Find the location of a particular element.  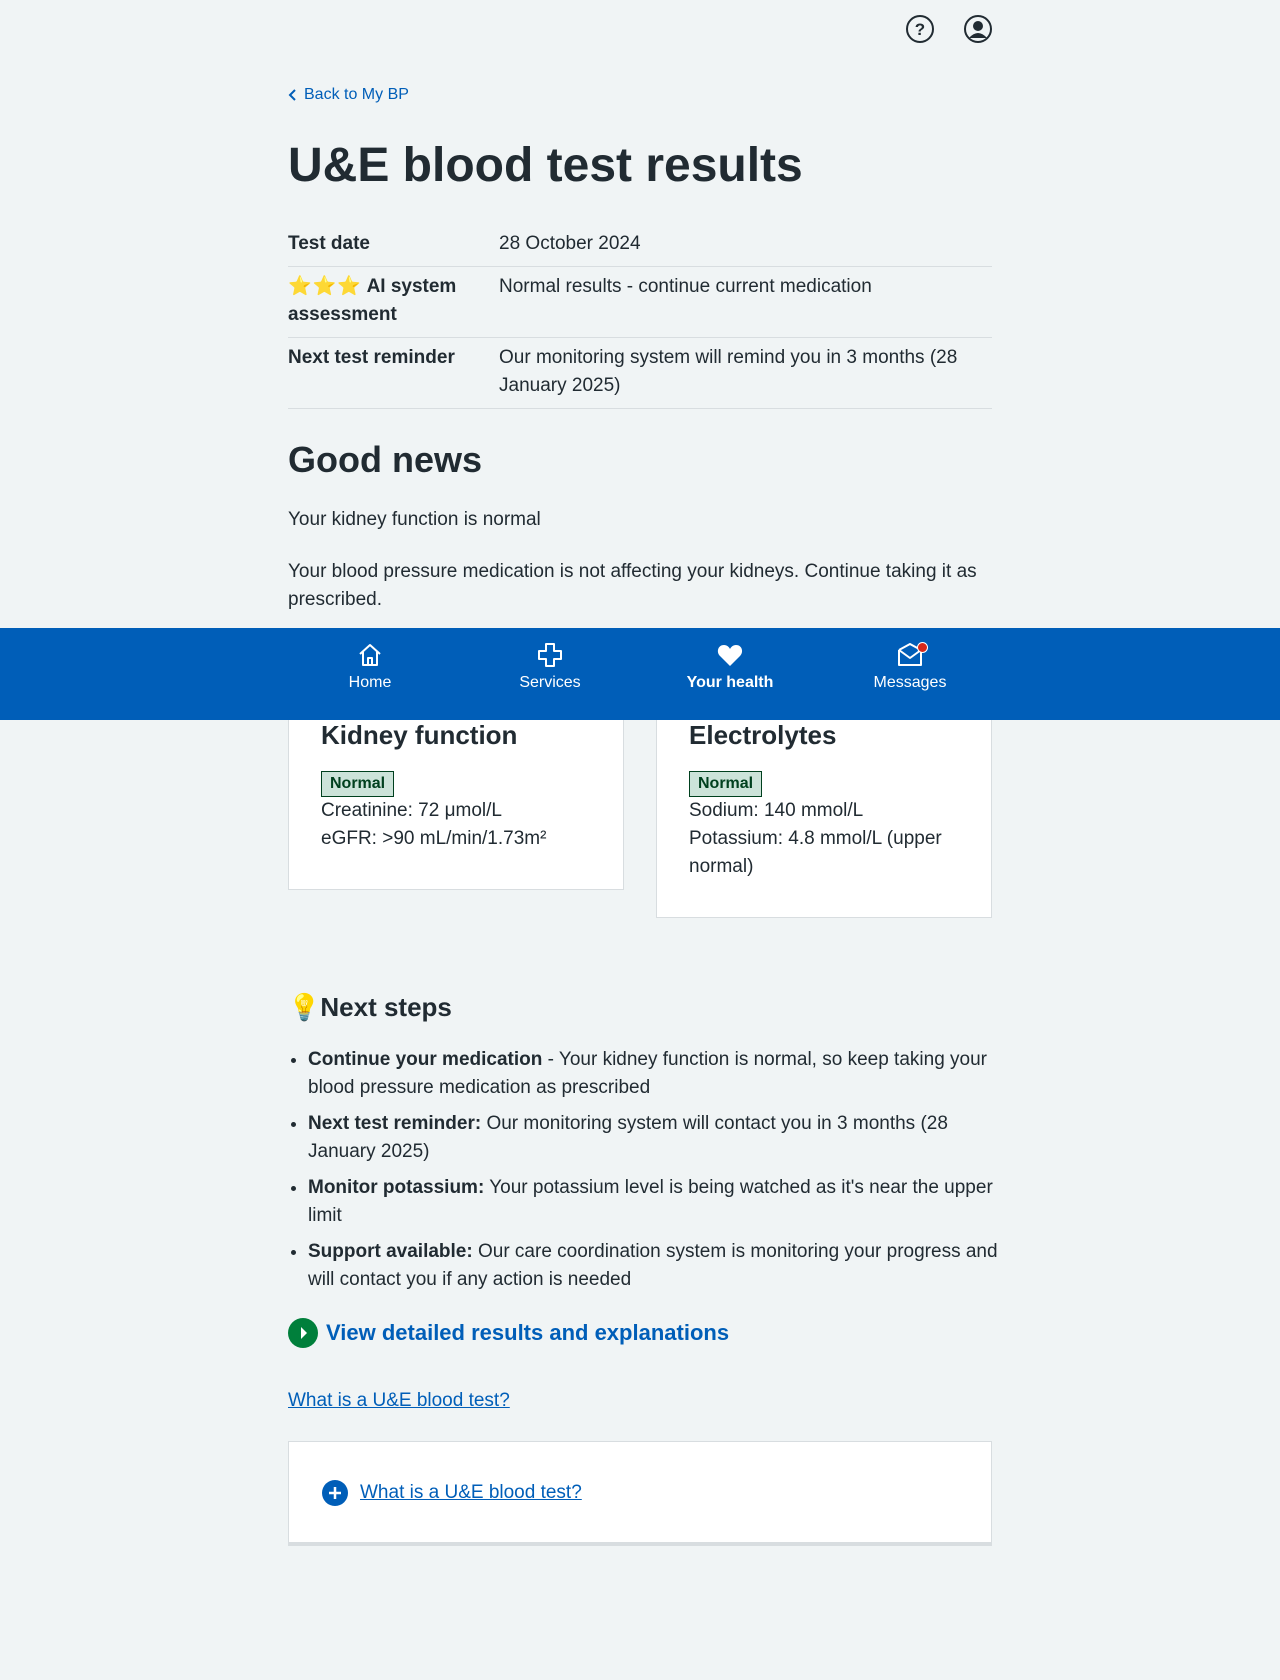

card-line: Potassium: 4.8 mmol/L (upper normal) is located at coordinates (815, 852).